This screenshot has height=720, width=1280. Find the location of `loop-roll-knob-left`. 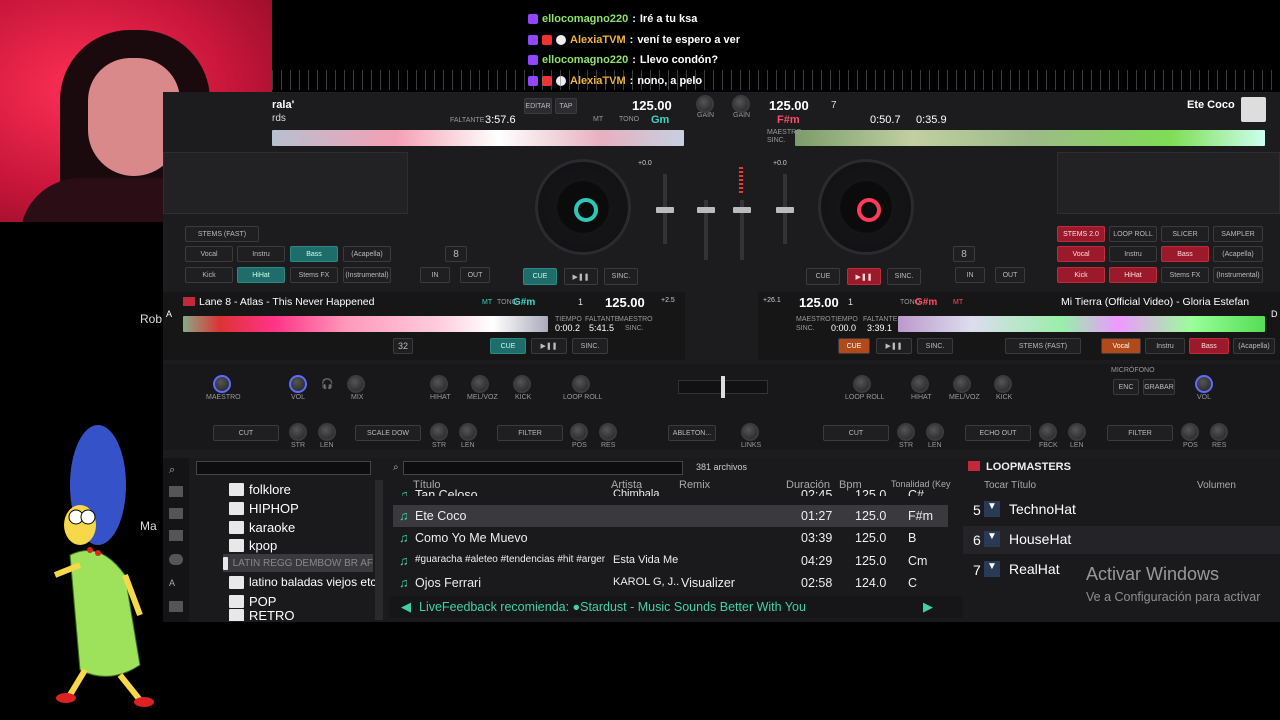

loop-roll-knob-left is located at coordinates (581, 384).